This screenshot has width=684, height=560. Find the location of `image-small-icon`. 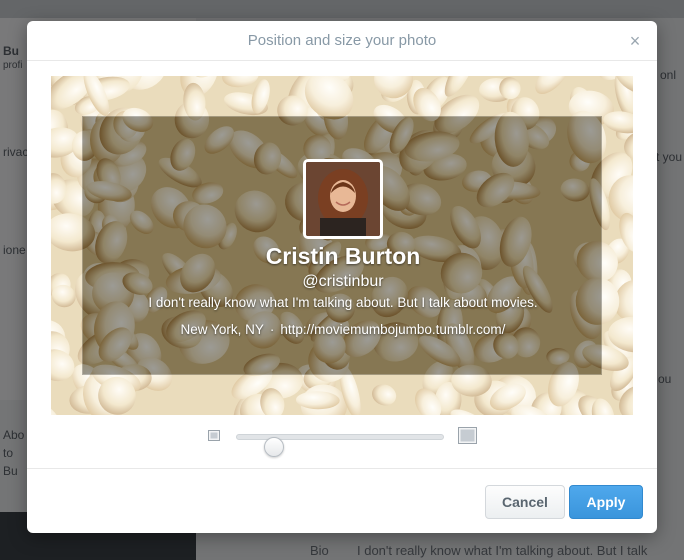

image-small-icon is located at coordinates (214, 435).